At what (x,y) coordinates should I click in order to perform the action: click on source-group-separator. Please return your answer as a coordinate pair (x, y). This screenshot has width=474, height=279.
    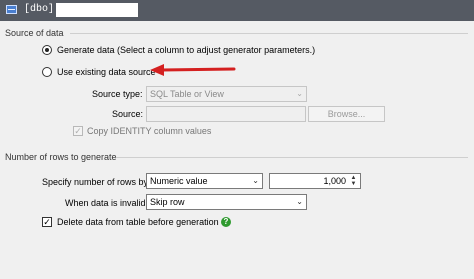
    Looking at the image, I should click on (269, 33).